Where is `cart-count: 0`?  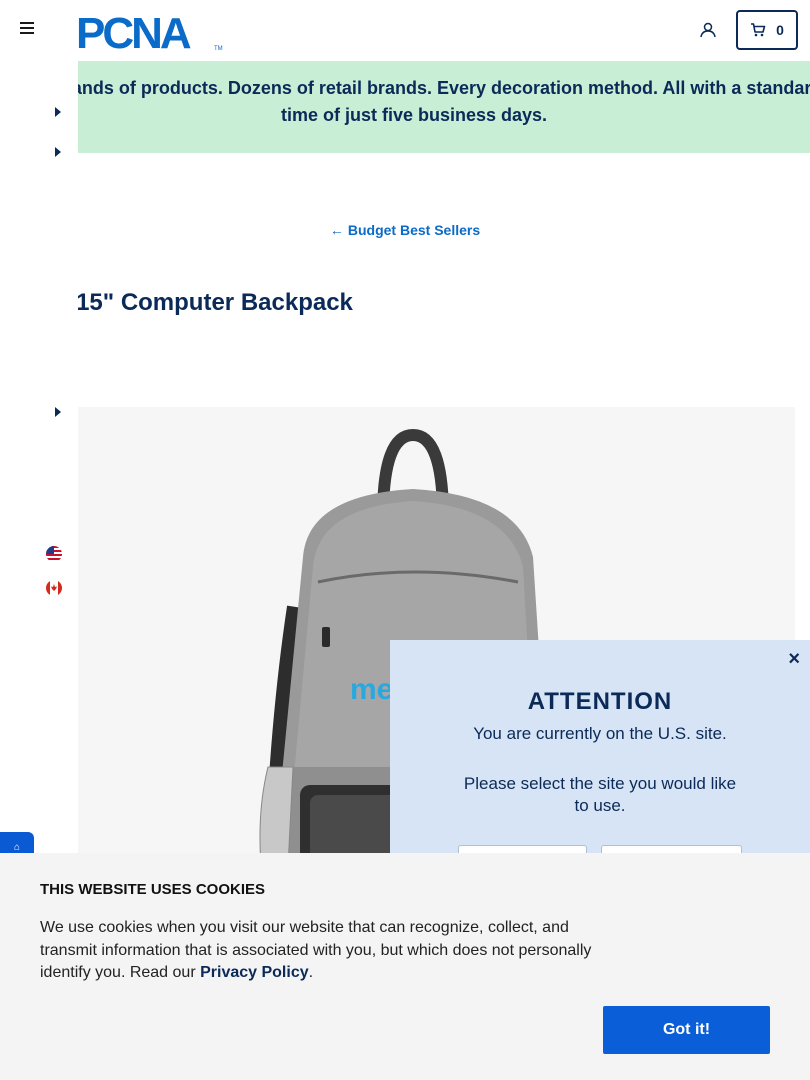 cart-count: 0 is located at coordinates (780, 30).